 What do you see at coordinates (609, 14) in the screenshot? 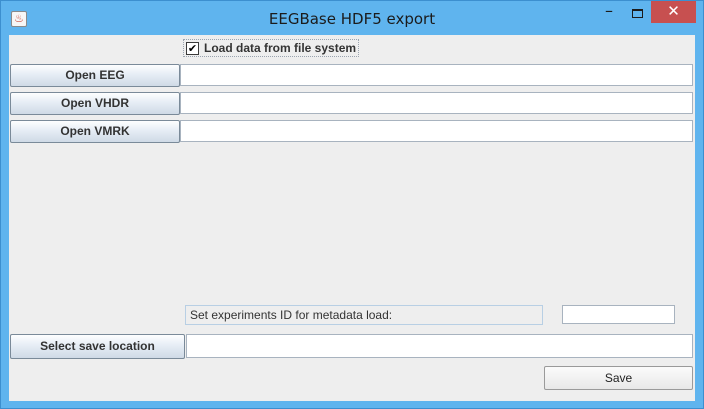
I see `minimize-button: –` at bounding box center [609, 14].